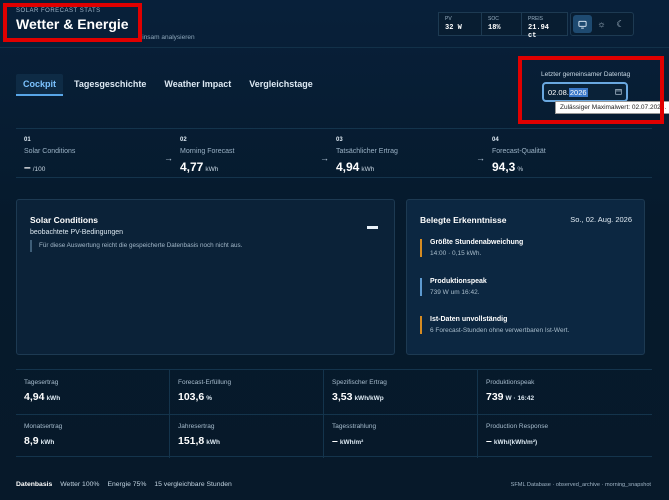 This screenshot has height=500, width=669. What do you see at coordinates (453, 28) in the screenshot?
I see `stat-pv-value: 32 W` at bounding box center [453, 28].